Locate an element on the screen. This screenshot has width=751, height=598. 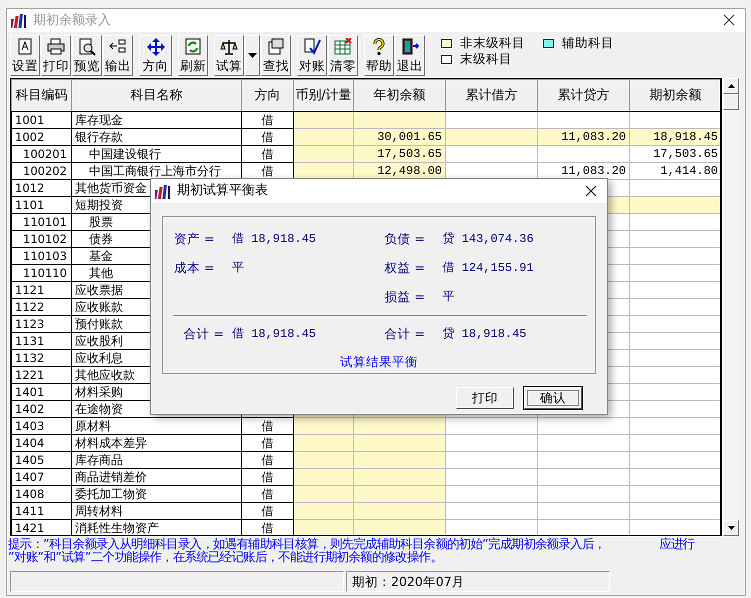
account-code: 1122 is located at coordinates (42, 307).